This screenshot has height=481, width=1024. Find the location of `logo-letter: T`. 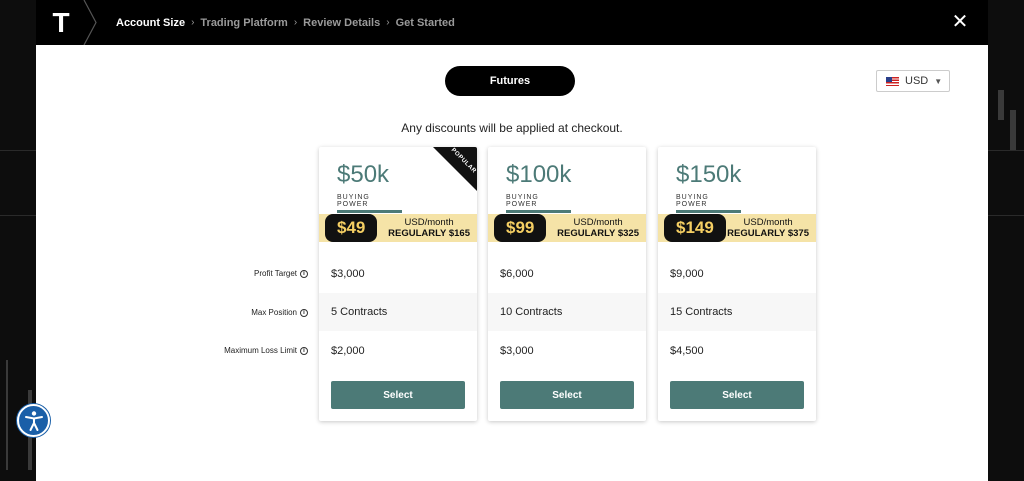

logo-letter: T is located at coordinates (61, 22).